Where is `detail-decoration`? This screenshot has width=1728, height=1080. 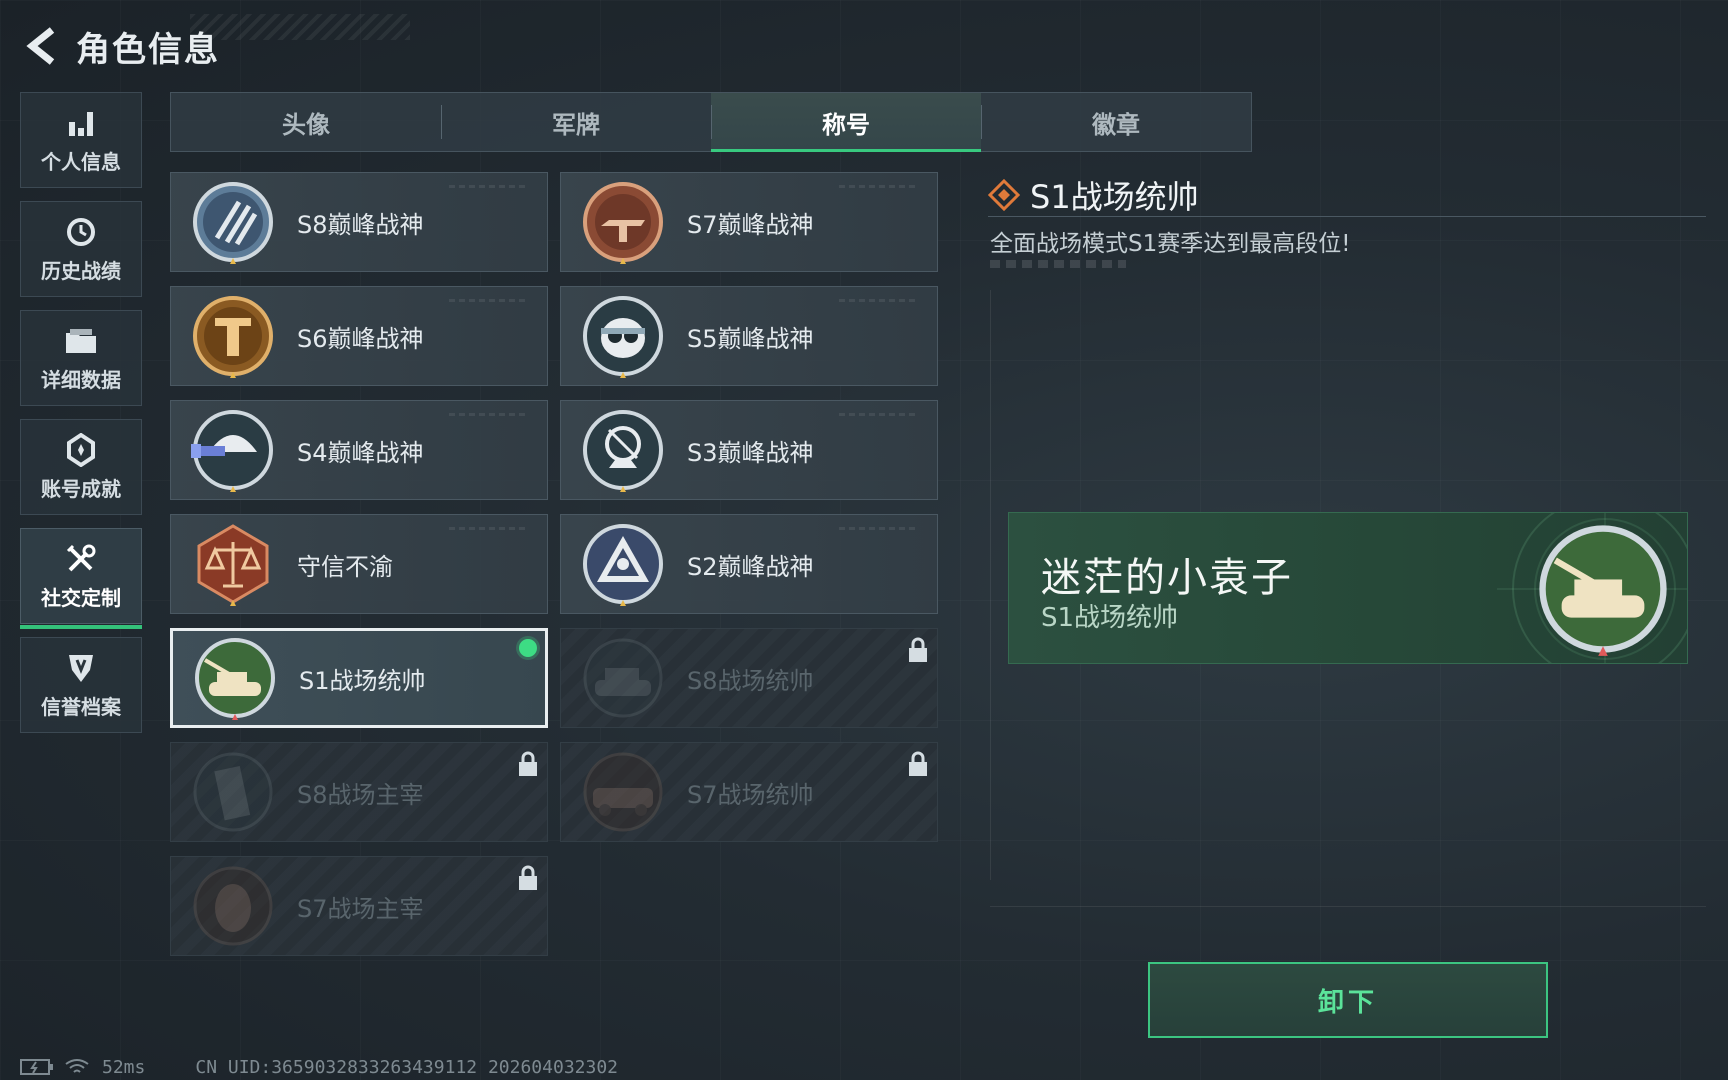 detail-decoration is located at coordinates (1058, 264).